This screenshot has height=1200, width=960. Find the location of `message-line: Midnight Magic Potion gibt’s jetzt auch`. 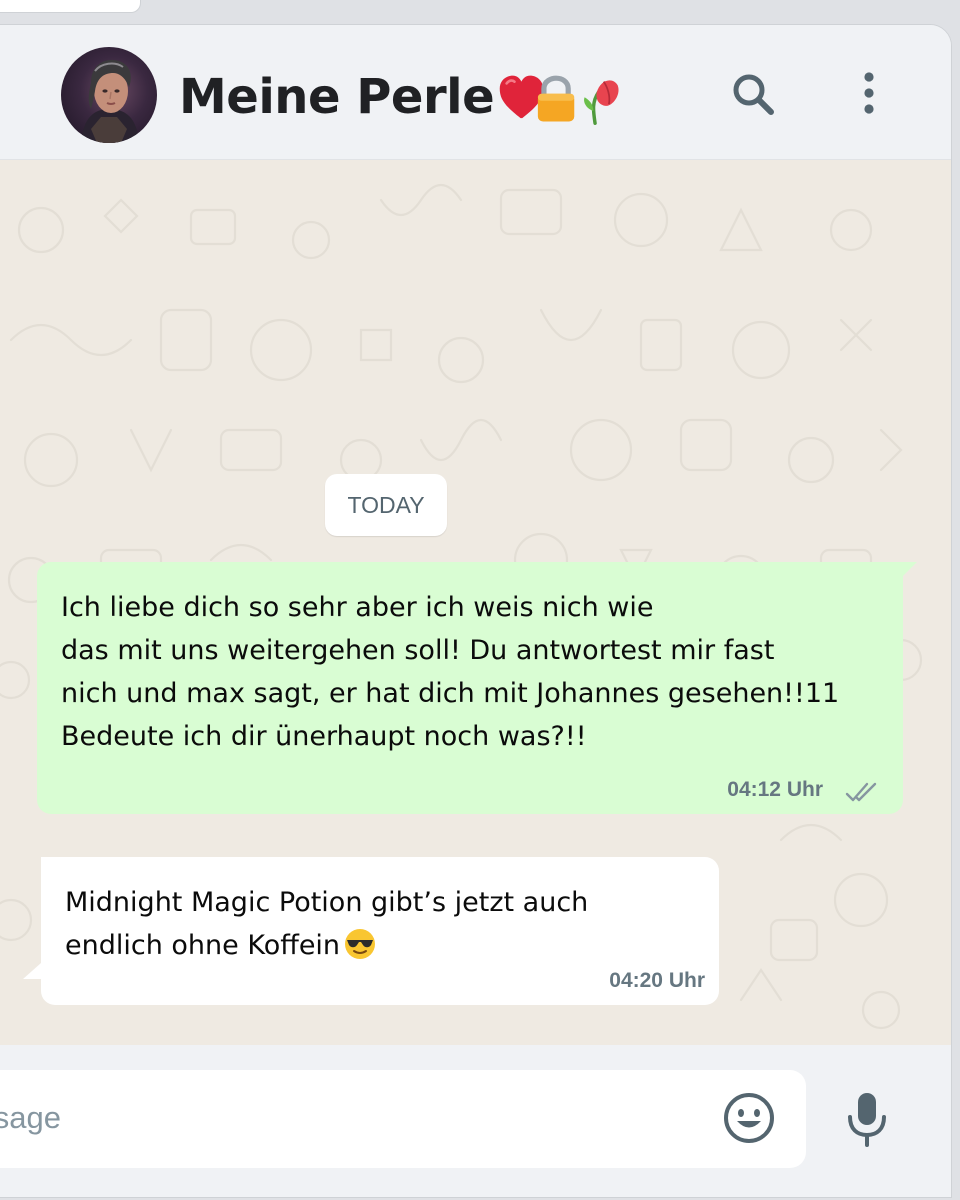

message-line: Midnight Magic Potion gibt’s jetzt auch is located at coordinates (327, 902).